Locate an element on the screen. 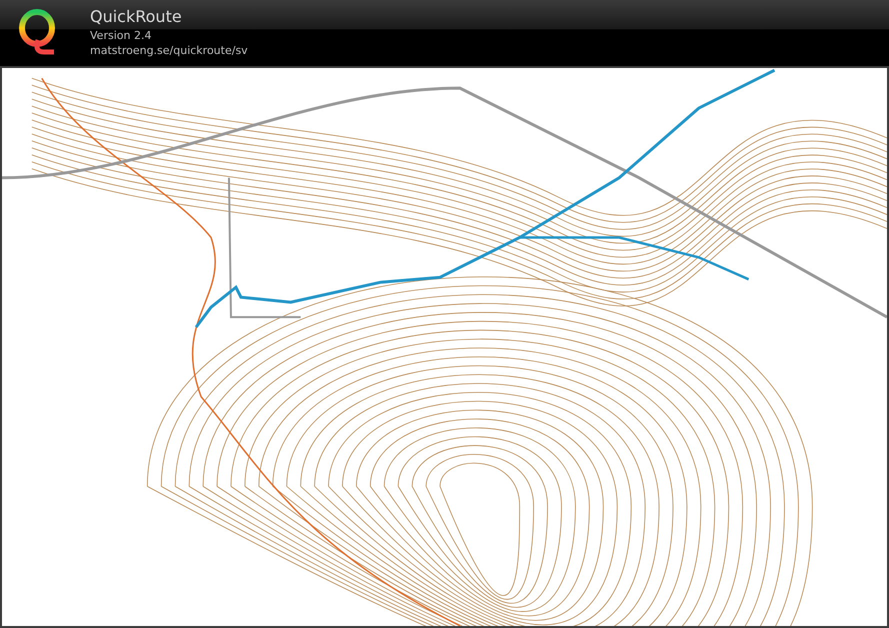  app-title: QuickRoute is located at coordinates (136, 17).